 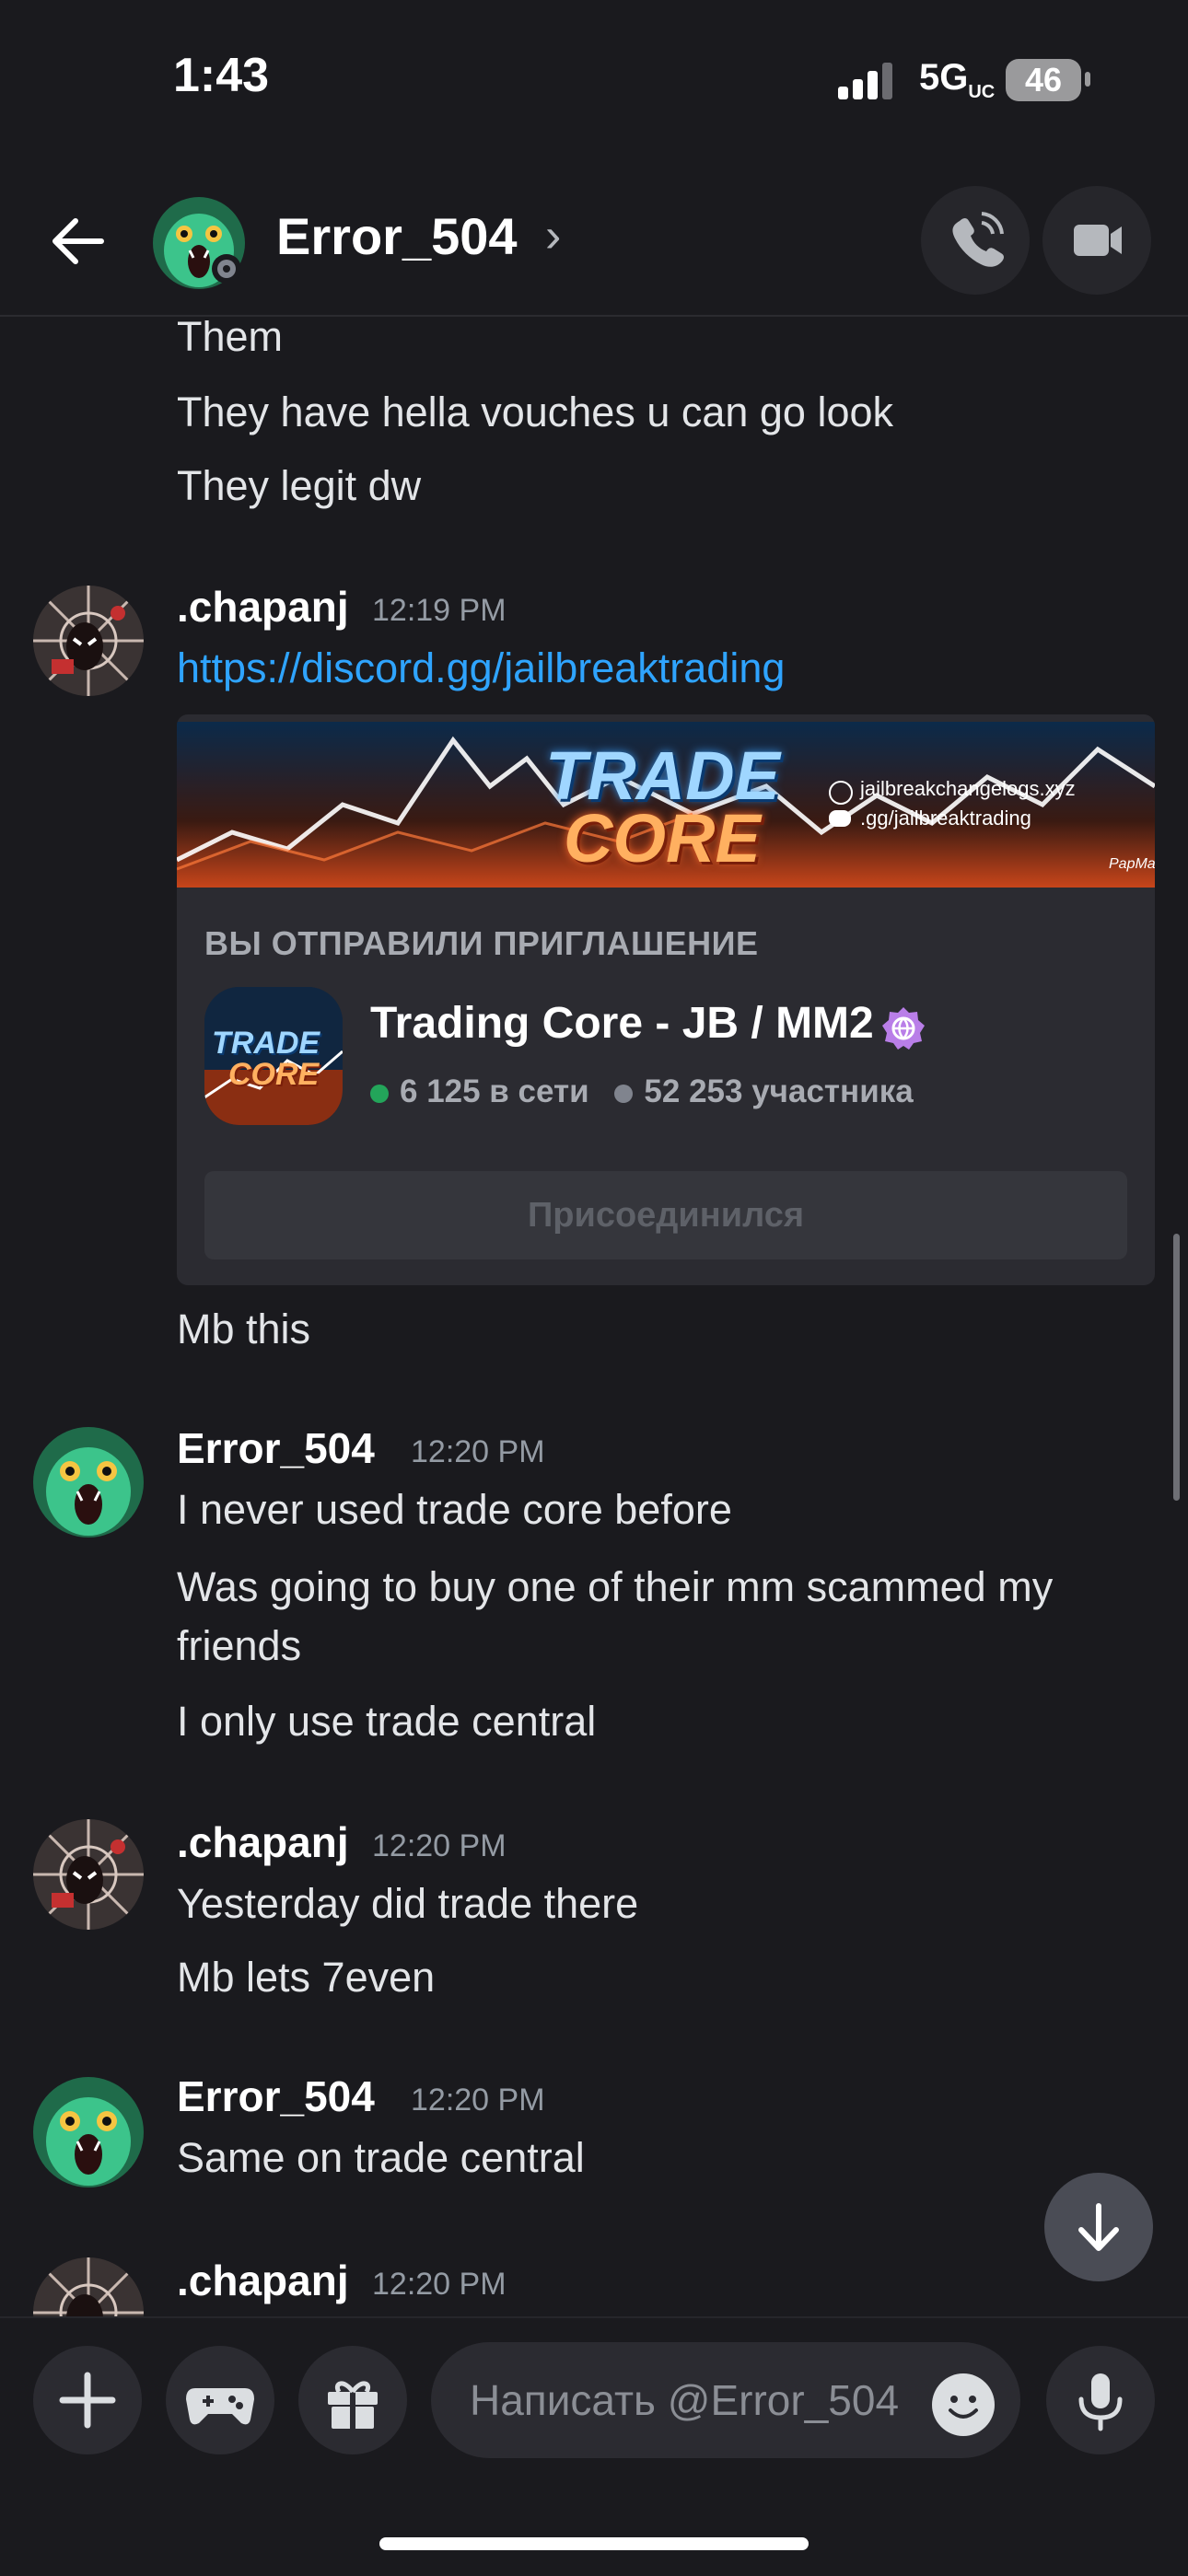 I want to click on signal-icon, so click(x=865, y=81).